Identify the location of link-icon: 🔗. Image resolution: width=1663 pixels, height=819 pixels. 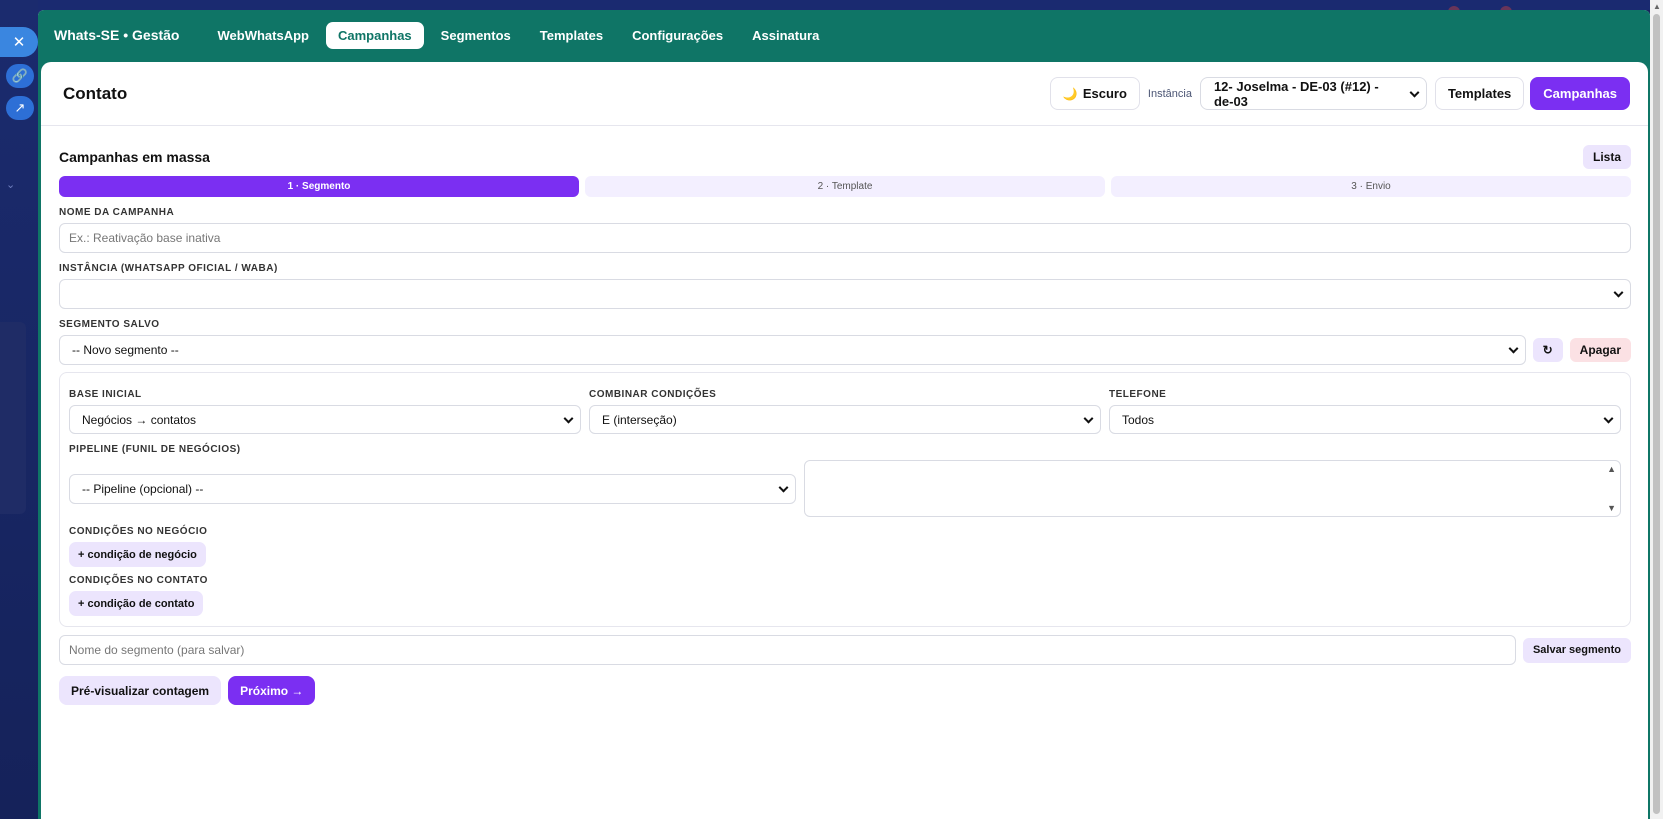
(20, 76).